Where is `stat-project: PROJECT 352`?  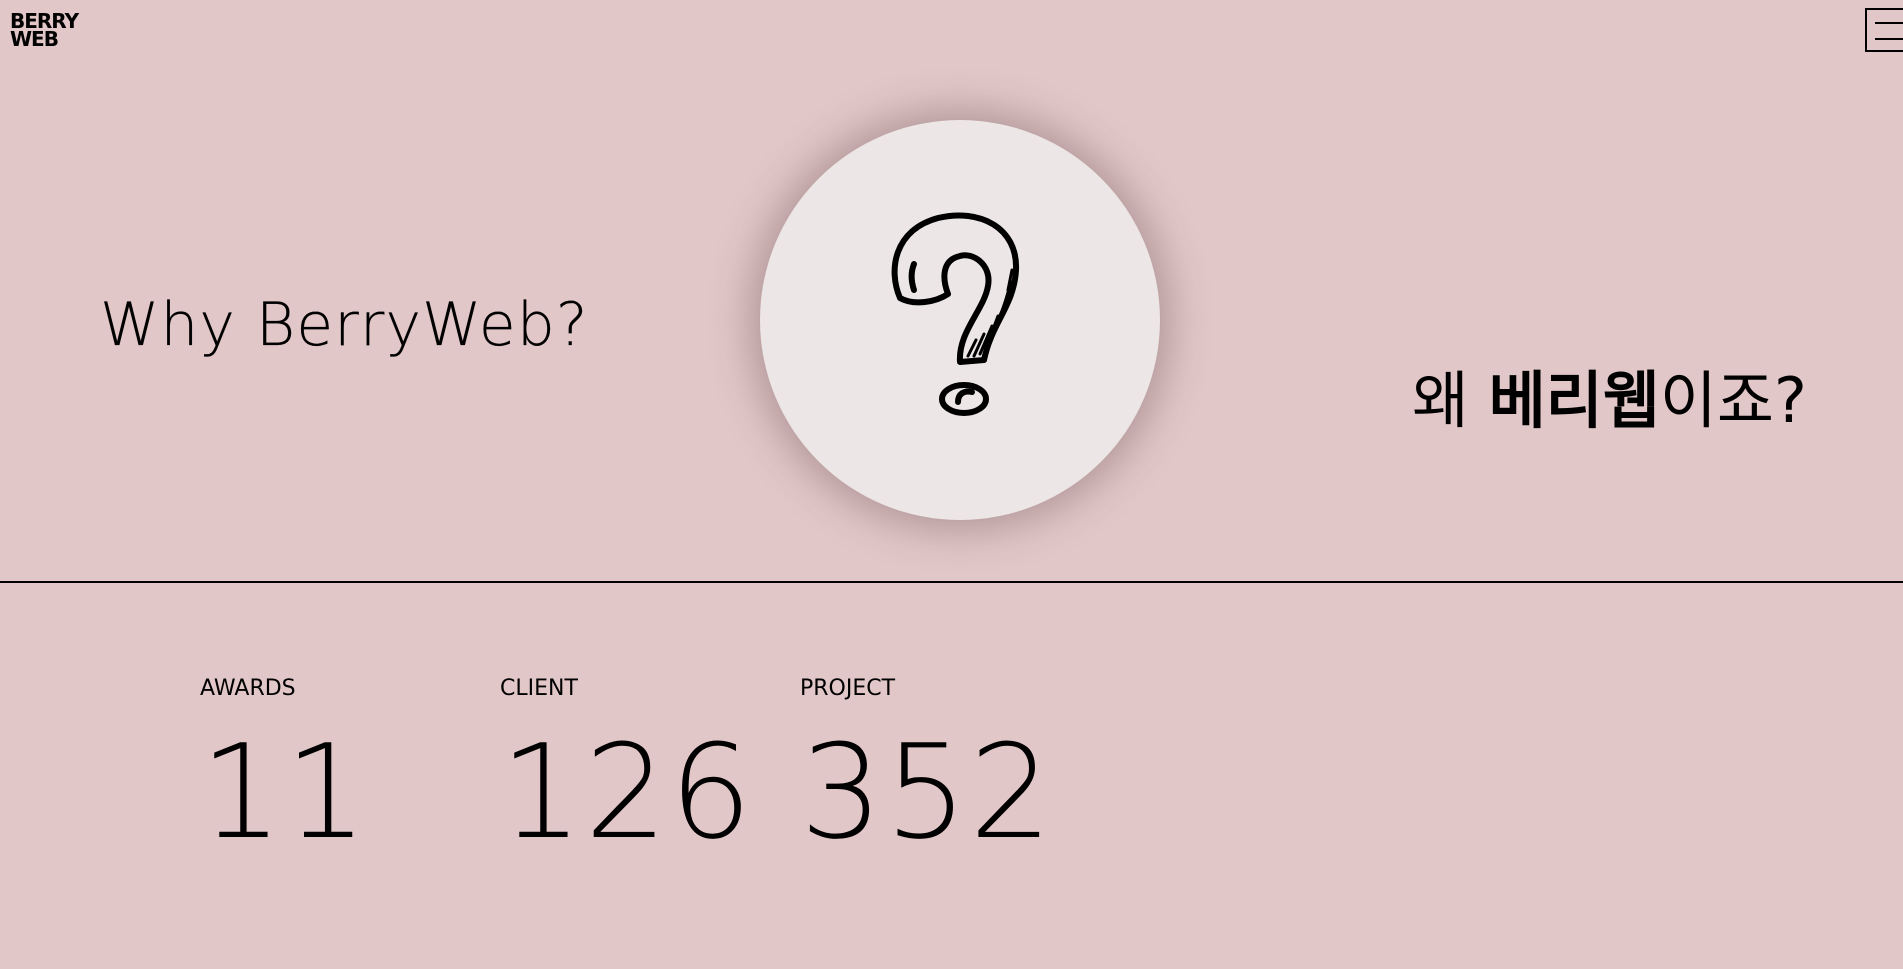
stat-project: PROJECT 352 is located at coordinates (927, 766).